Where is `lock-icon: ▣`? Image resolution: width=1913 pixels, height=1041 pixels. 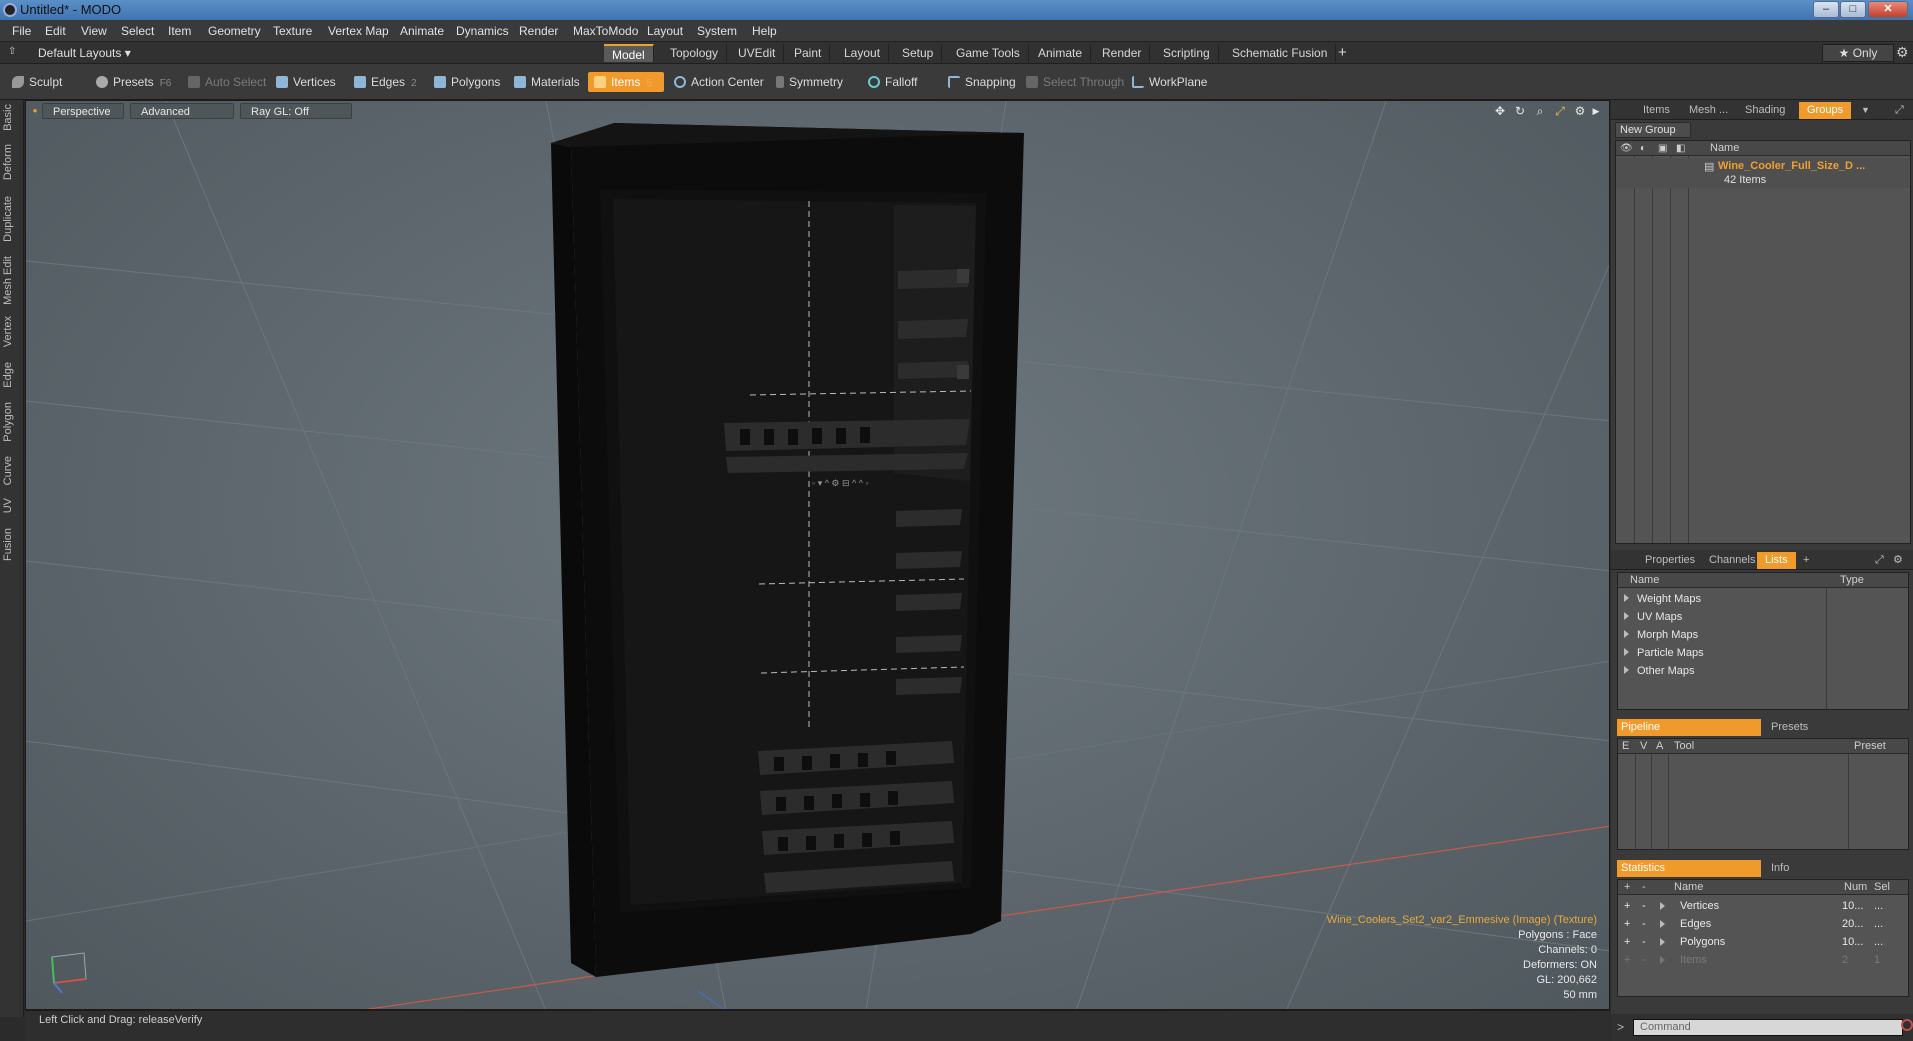
lock-icon: ▣ is located at coordinates (1662, 148).